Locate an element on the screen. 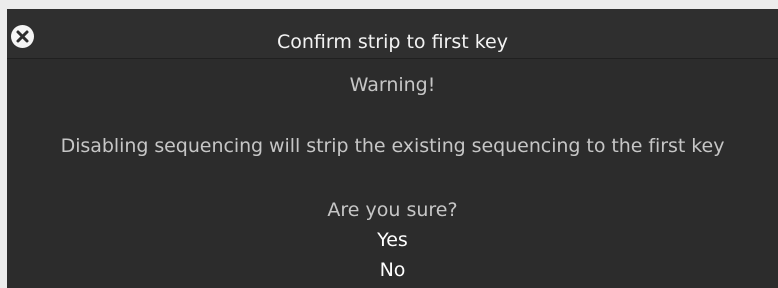  confirmation-question: Are you sure? is located at coordinates (392, 210).